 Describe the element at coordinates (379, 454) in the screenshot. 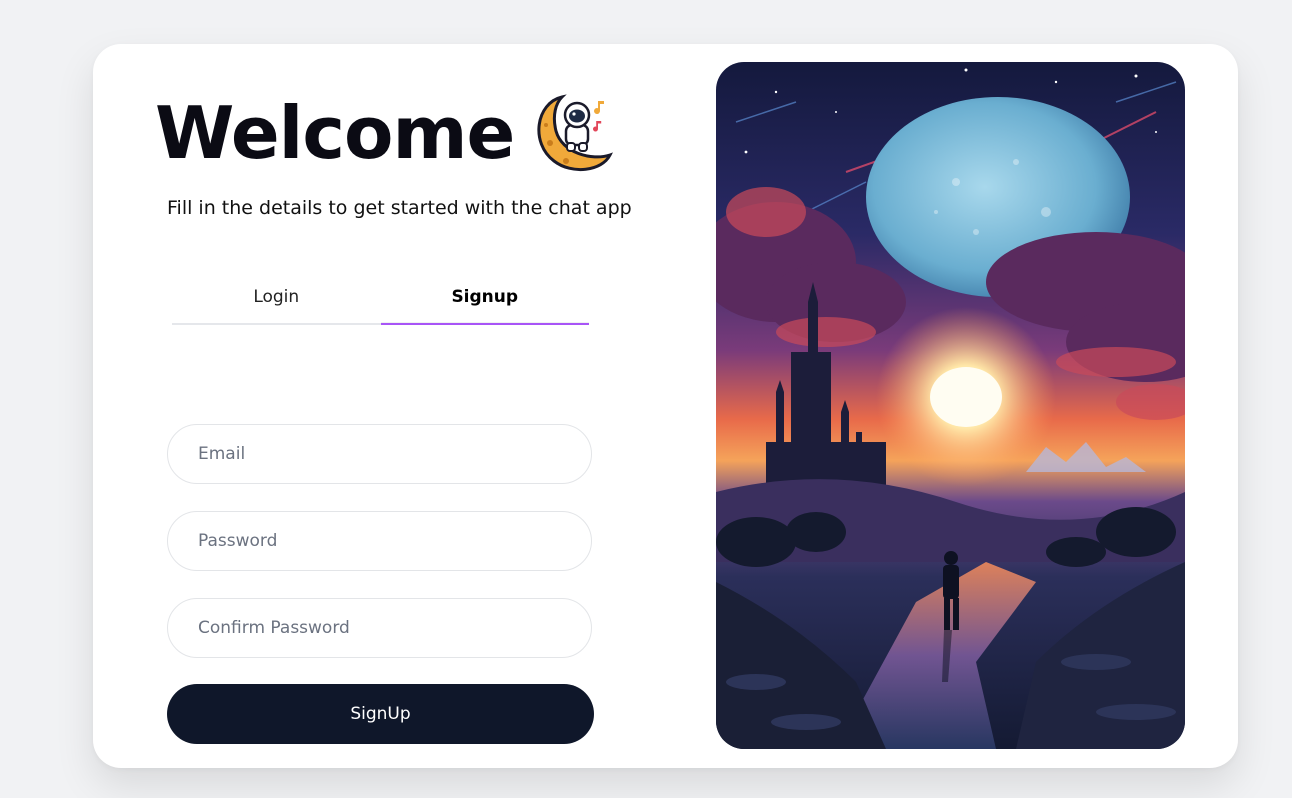

I see `email-field` at that location.